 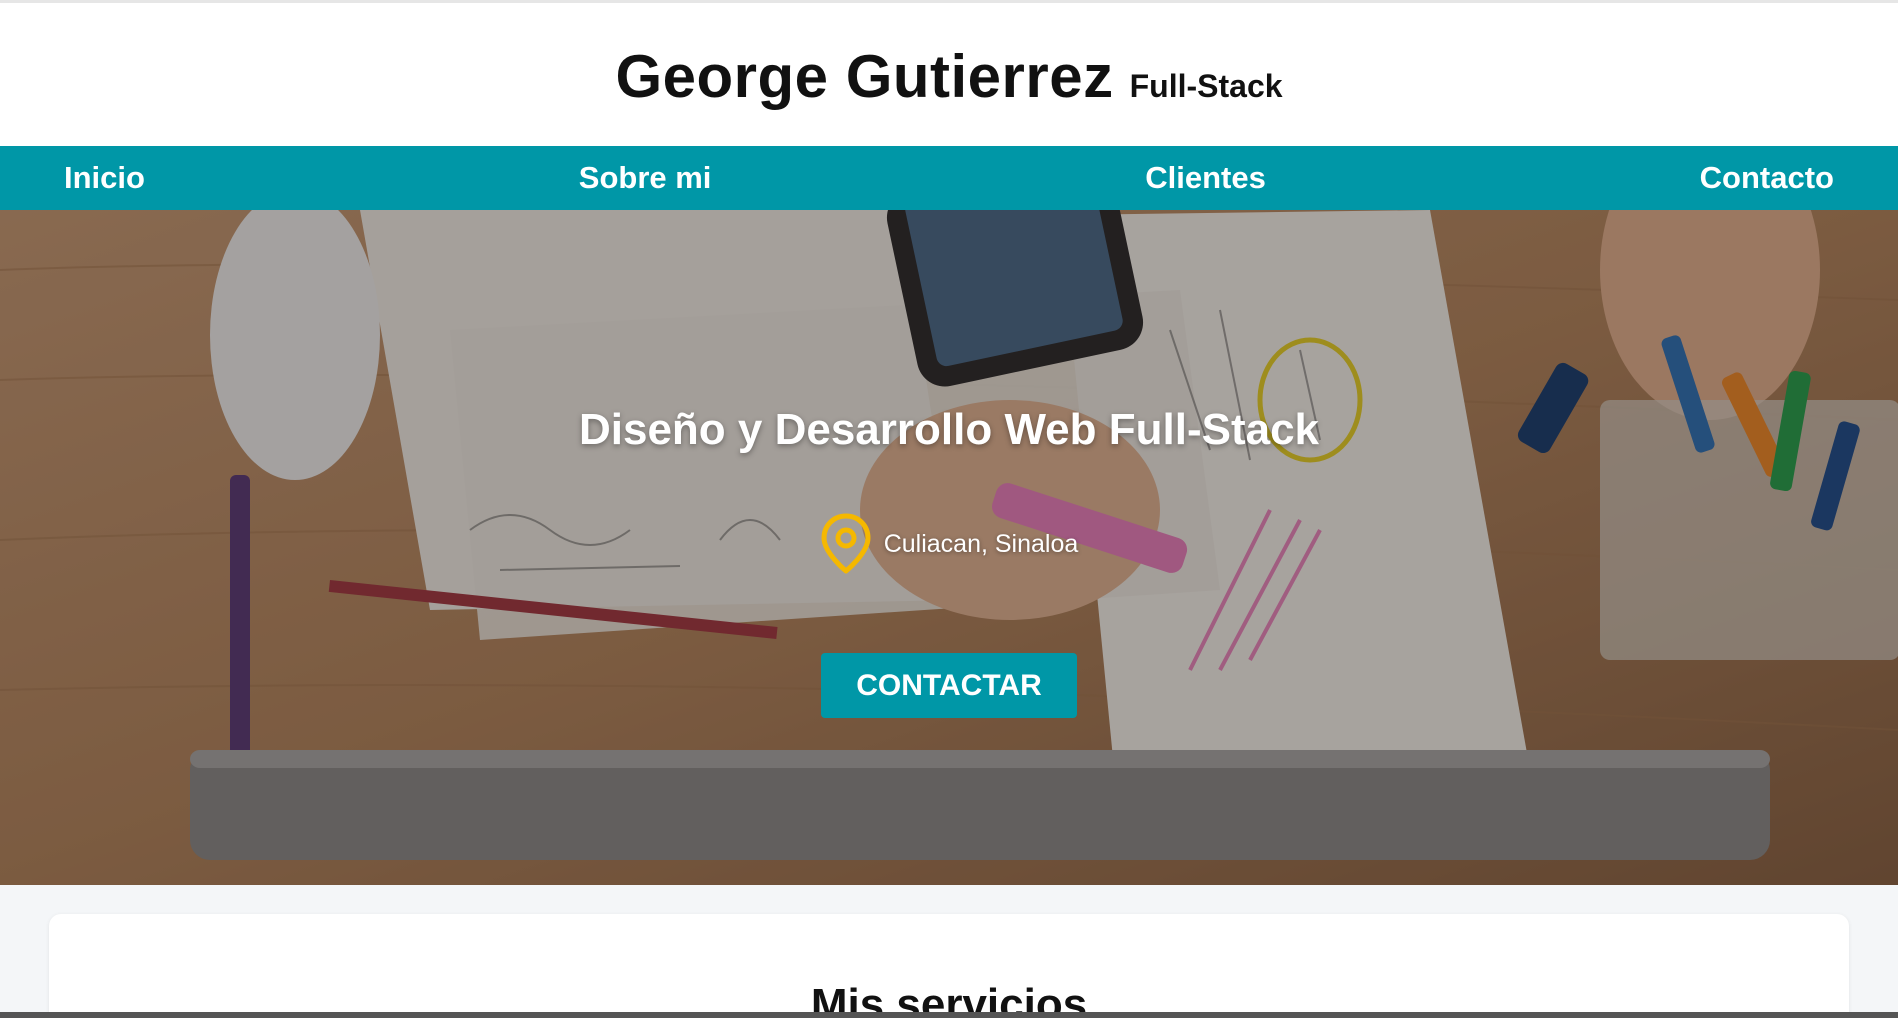 What do you see at coordinates (846, 543) in the screenshot?
I see `map-pin-icon` at bounding box center [846, 543].